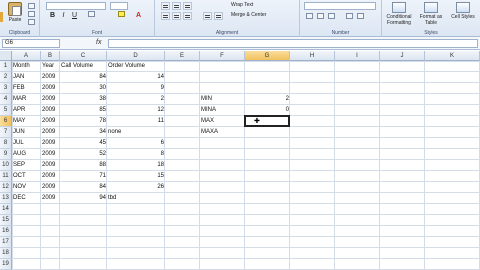  What do you see at coordinates (6, 121) in the screenshot?
I see `row-header-6: 6` at bounding box center [6, 121].